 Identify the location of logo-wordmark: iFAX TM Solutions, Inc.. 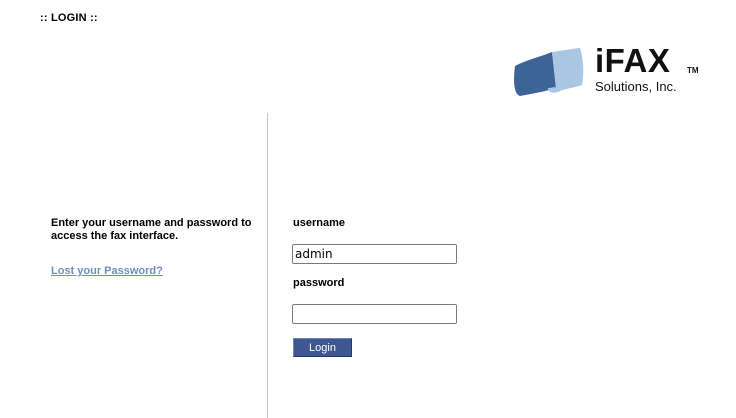
(647, 67).